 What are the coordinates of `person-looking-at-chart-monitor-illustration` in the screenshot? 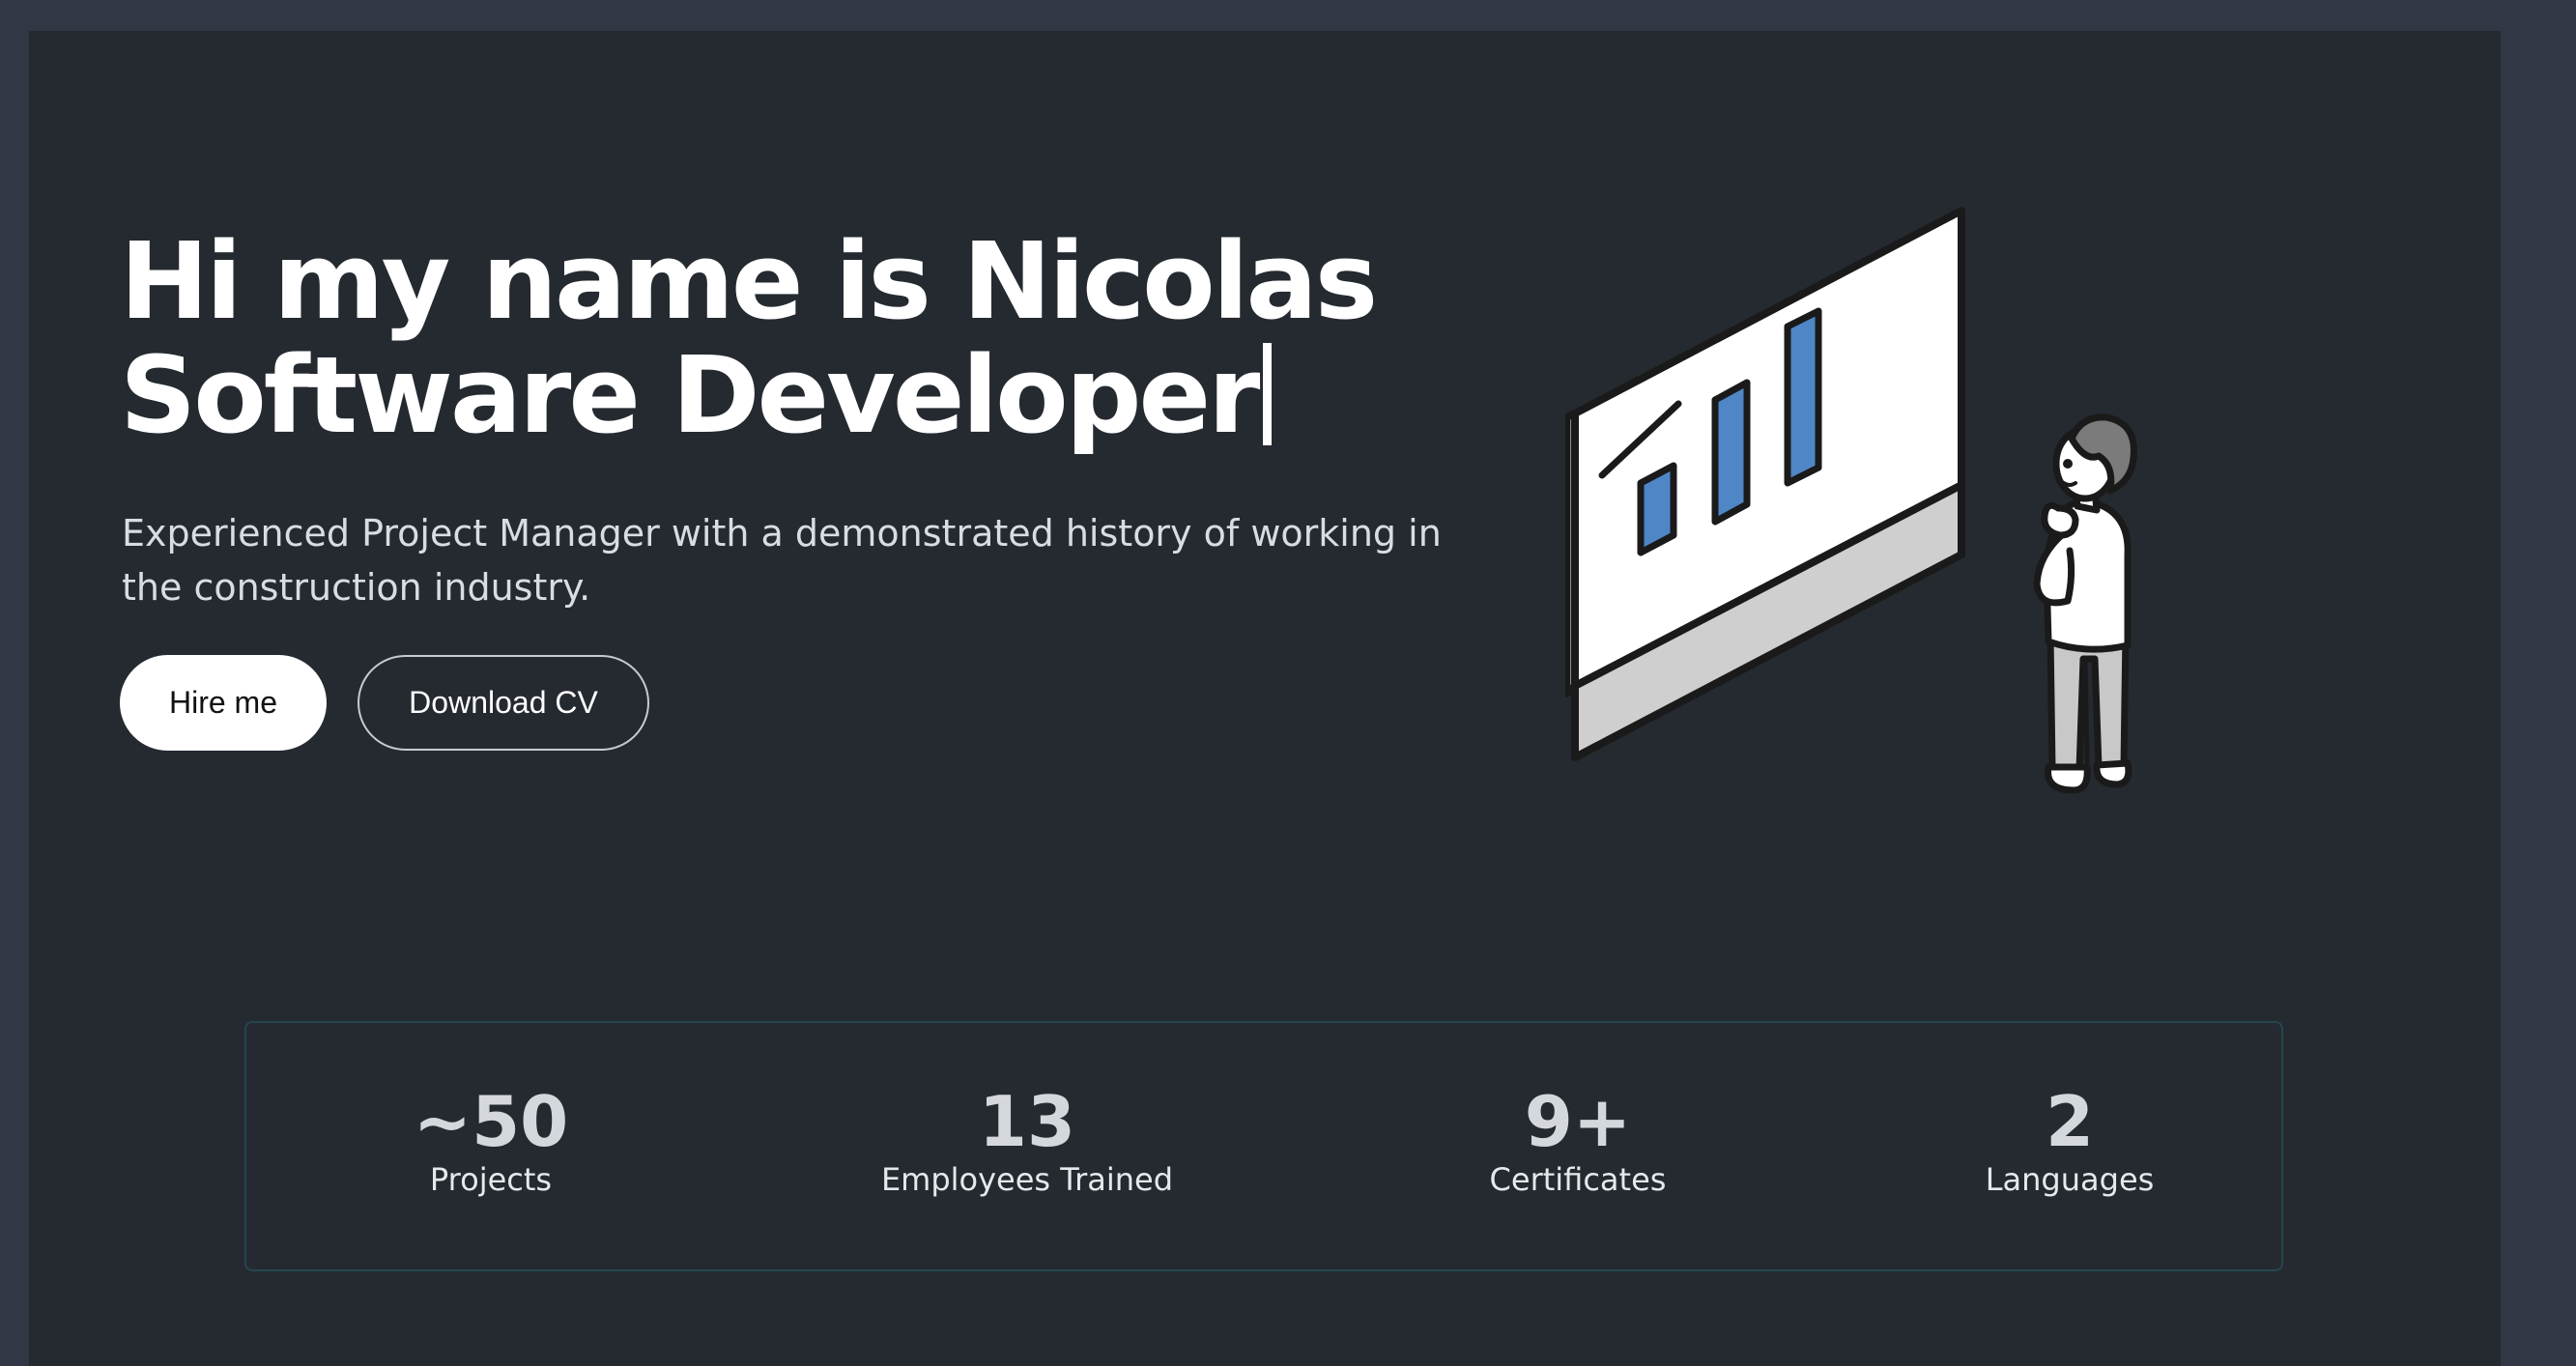 It's located at (1851, 501).